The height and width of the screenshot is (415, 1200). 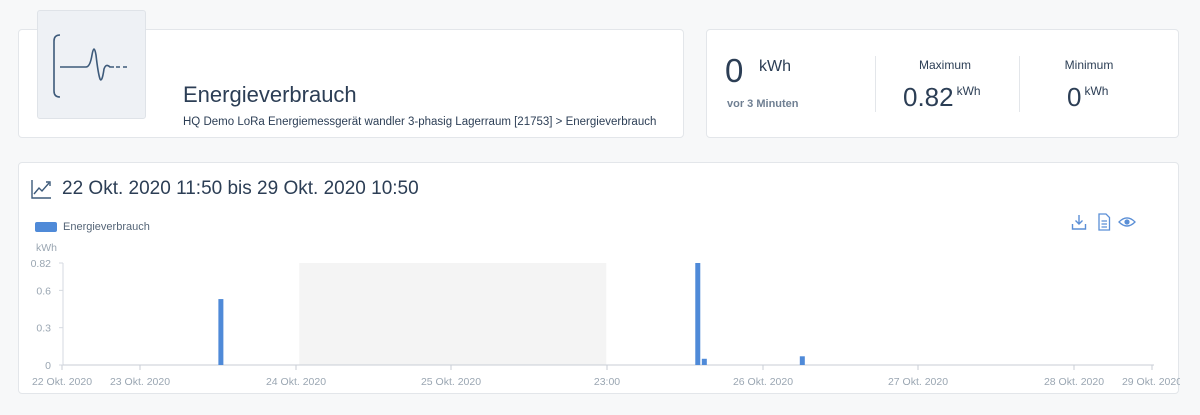 What do you see at coordinates (453, 314) in the screenshot?
I see `highlight-band` at bounding box center [453, 314].